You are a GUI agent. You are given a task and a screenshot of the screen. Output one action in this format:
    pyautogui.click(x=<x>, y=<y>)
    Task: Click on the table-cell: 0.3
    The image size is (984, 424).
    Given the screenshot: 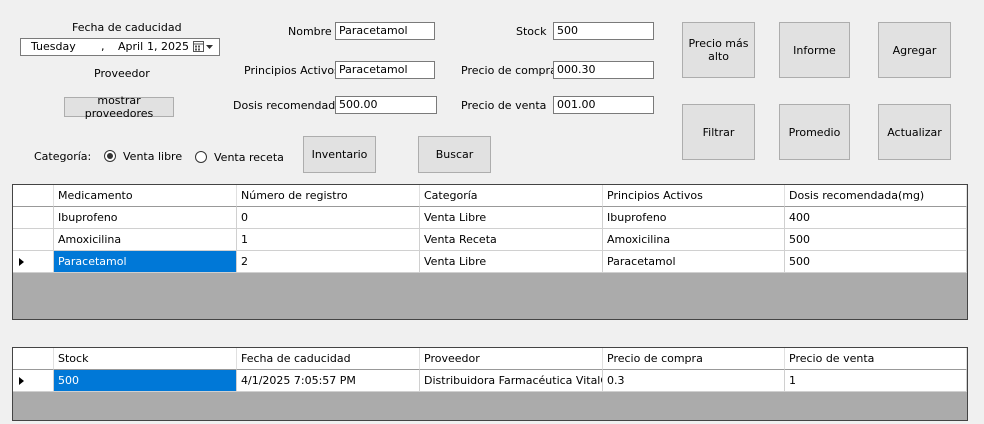 What is the action you would take?
    pyautogui.click(x=694, y=381)
    